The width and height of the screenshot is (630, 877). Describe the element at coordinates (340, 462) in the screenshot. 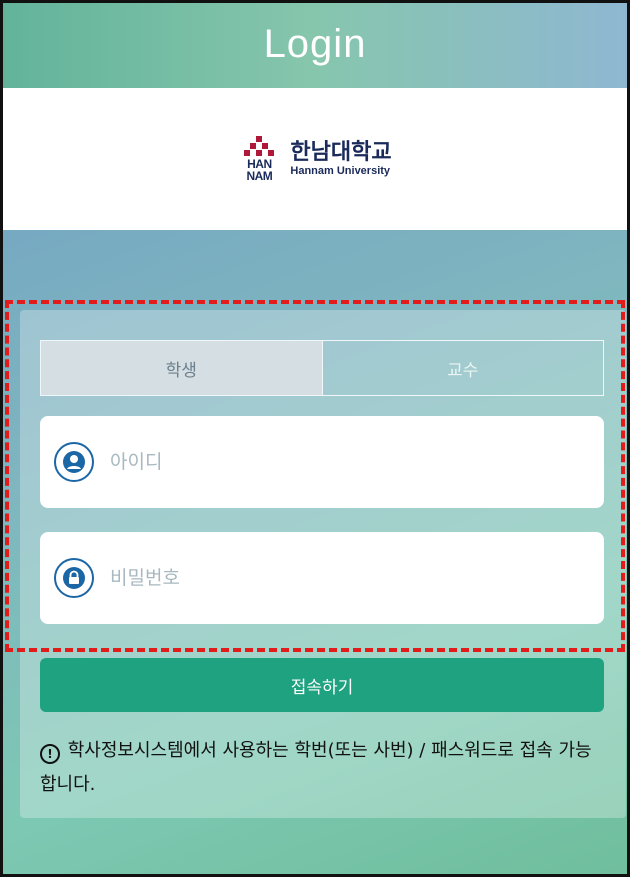

I see `id-input` at that location.